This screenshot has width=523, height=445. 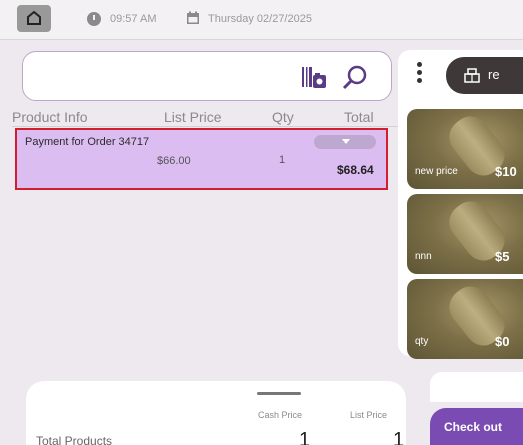 What do you see at coordinates (423, 256) in the screenshot?
I see `product-tile-name: nnn` at bounding box center [423, 256].